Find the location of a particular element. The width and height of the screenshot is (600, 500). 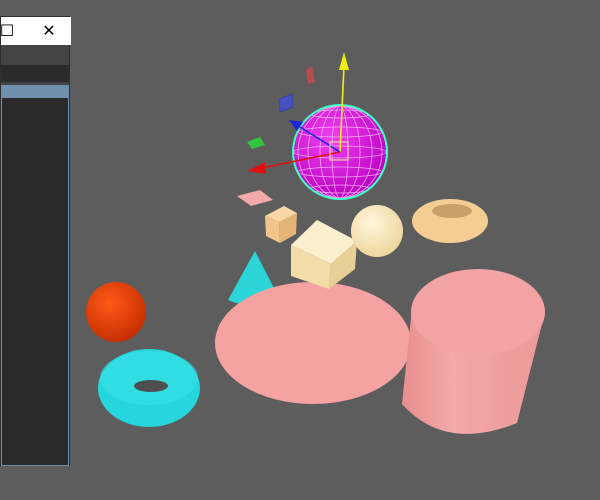

gizmo-x-arrow is located at coordinates (256, 168).